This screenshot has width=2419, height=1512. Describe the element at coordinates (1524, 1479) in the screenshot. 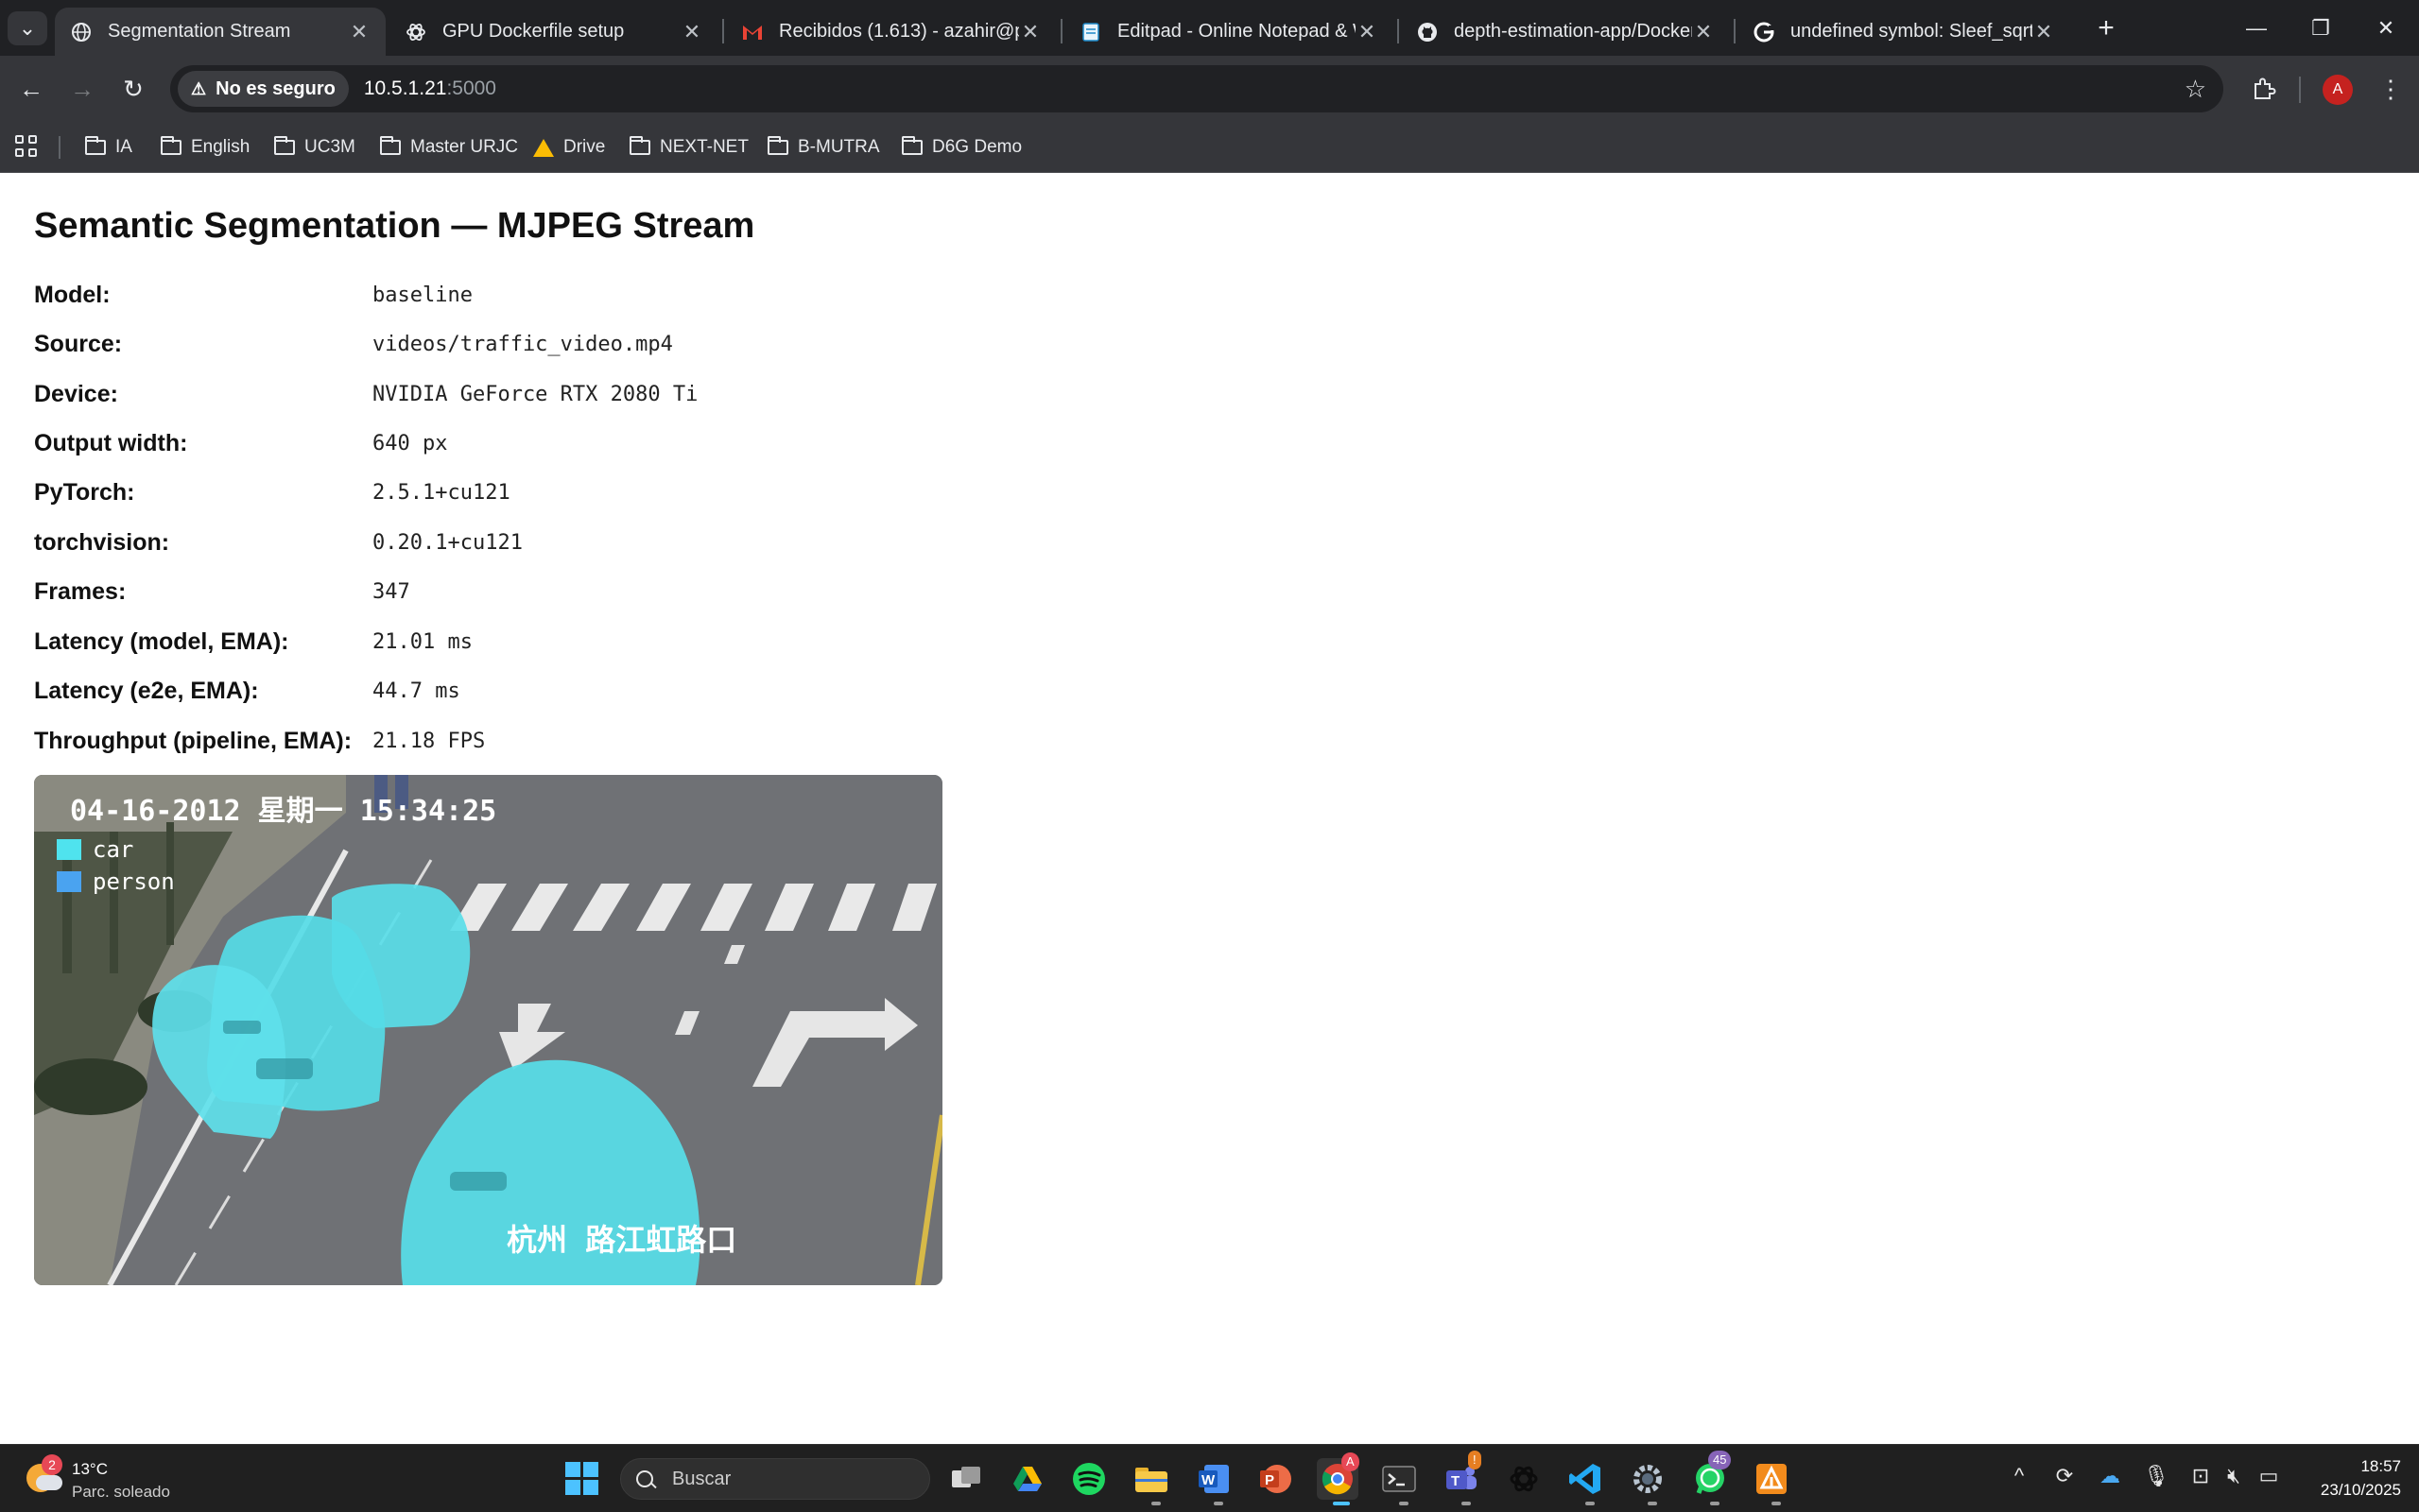

I see `openai-app-icon` at that location.